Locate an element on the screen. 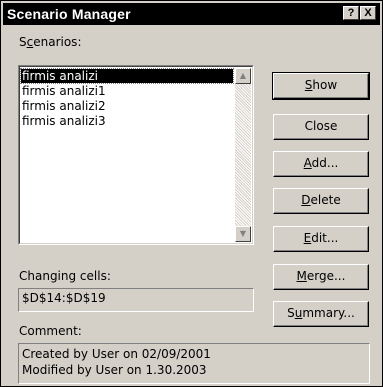 The height and width of the screenshot is (387, 383). dialog-title: Scenario Manager is located at coordinates (69, 14).